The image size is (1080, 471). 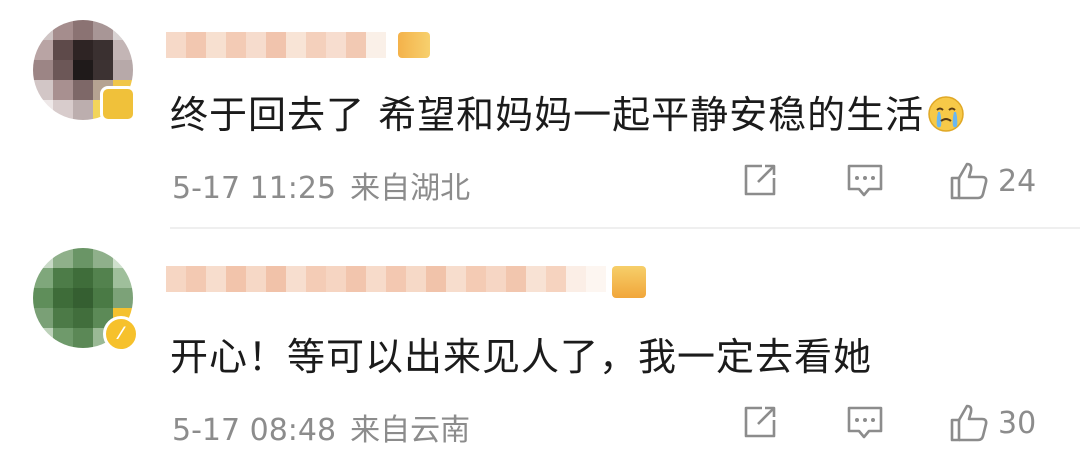 I want to click on vip-badge-icon, so click(x=118, y=104).